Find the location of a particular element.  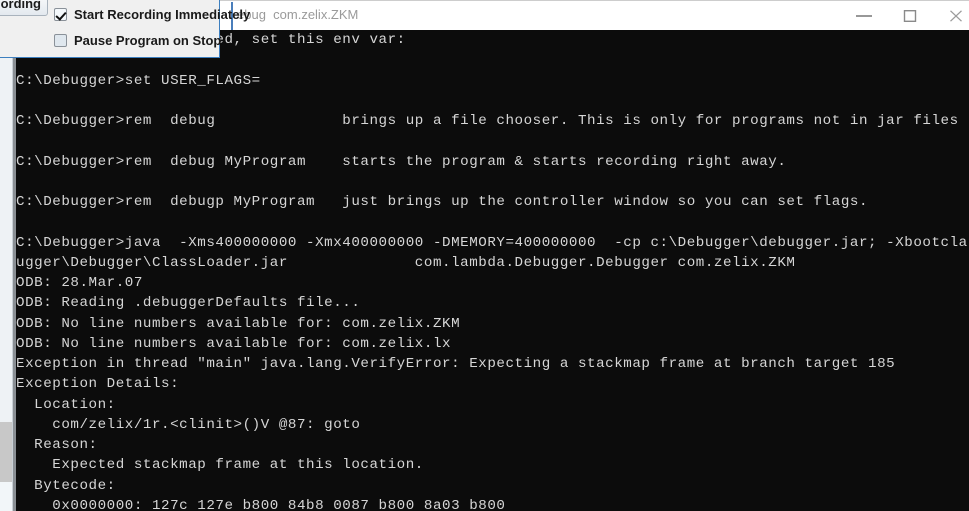

console-line: Reason: is located at coordinates (57, 445).